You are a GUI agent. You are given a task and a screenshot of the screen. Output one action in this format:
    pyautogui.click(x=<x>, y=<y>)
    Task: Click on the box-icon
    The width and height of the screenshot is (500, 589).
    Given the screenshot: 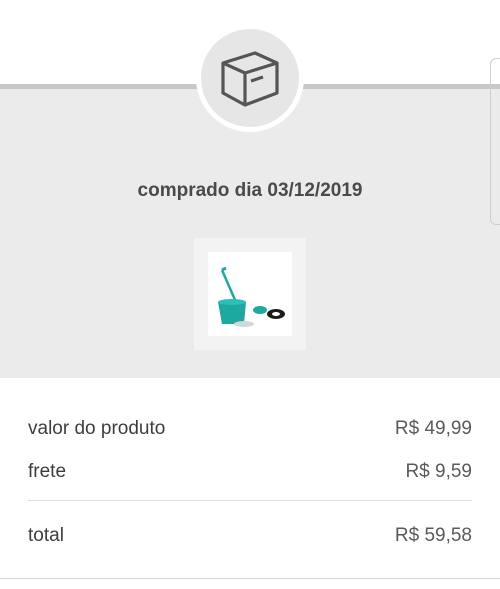 What is the action you would take?
    pyautogui.click(x=250, y=79)
    